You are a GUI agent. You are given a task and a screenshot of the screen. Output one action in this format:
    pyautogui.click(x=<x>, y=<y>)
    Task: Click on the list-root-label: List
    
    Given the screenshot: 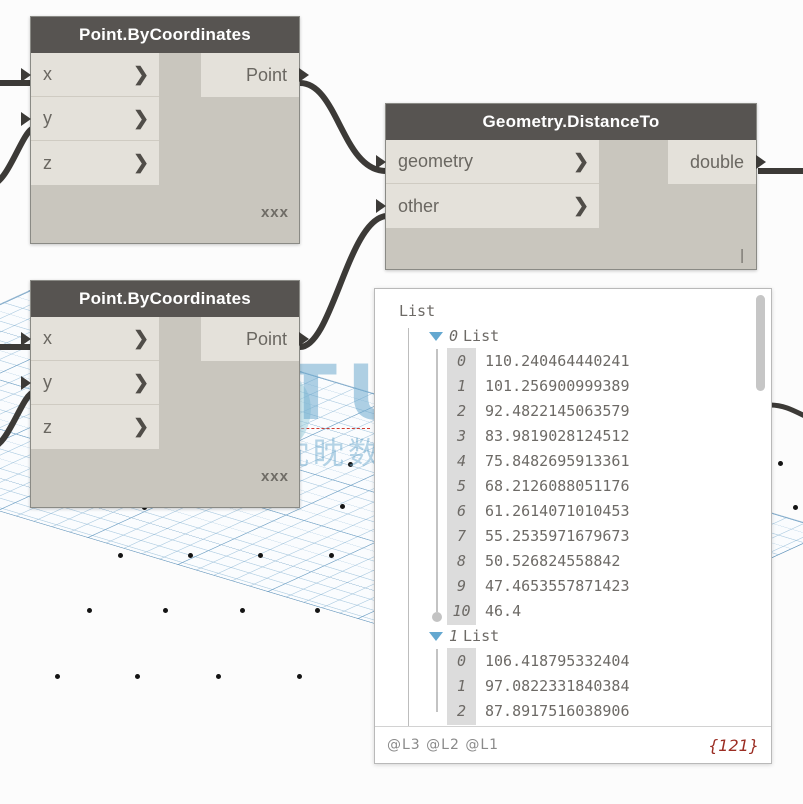 What is the action you would take?
    pyautogui.click(x=417, y=311)
    